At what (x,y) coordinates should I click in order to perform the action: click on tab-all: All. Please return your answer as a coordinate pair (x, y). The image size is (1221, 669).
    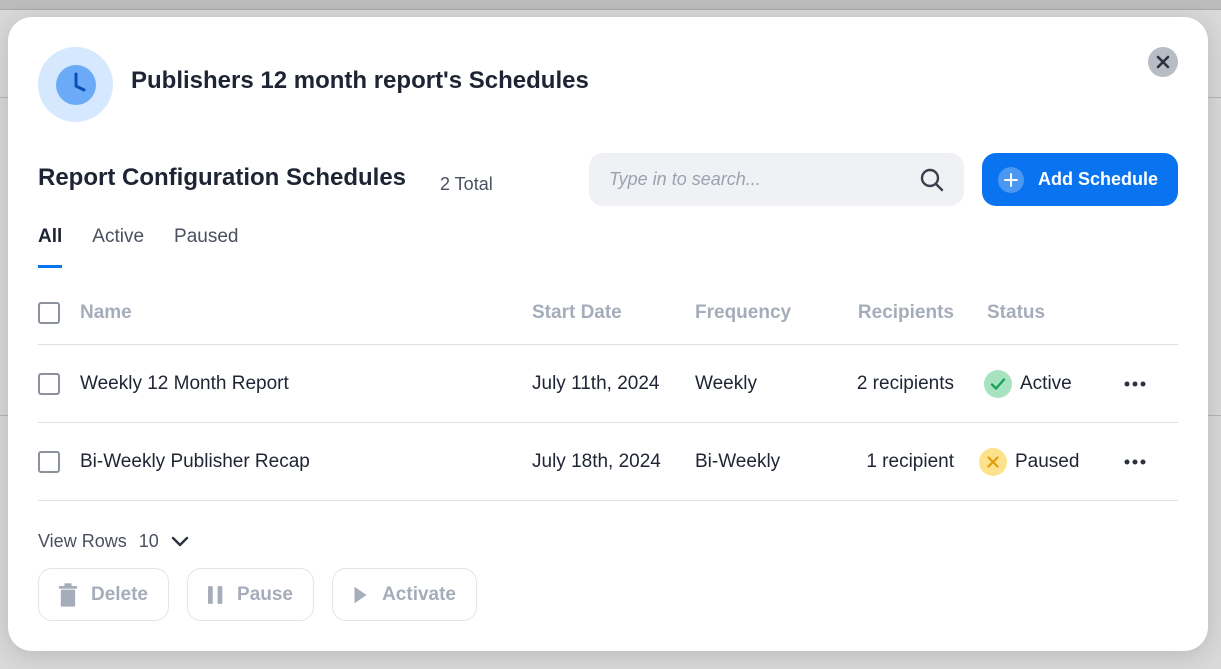
    Looking at the image, I should click on (50, 247).